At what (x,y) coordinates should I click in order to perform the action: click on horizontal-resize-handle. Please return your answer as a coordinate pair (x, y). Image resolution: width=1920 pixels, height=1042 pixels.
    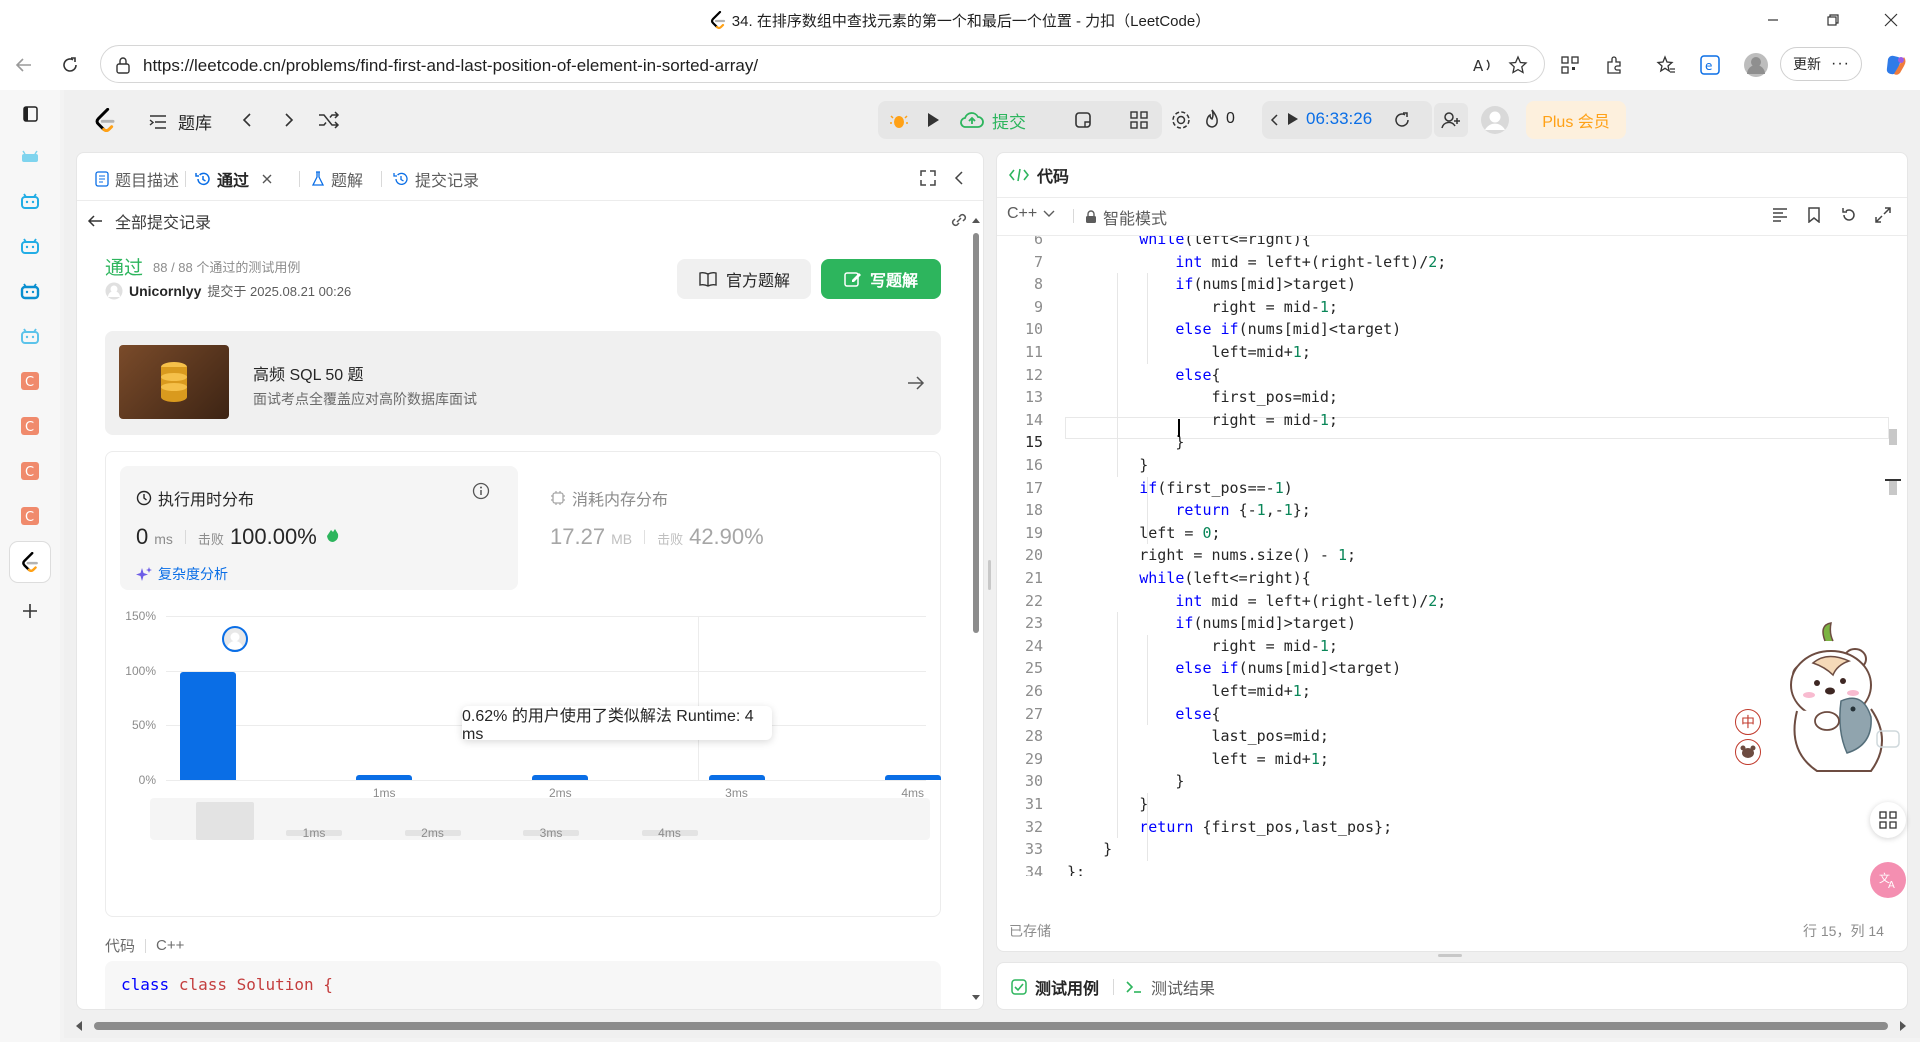
    Looking at the image, I should click on (1450, 955).